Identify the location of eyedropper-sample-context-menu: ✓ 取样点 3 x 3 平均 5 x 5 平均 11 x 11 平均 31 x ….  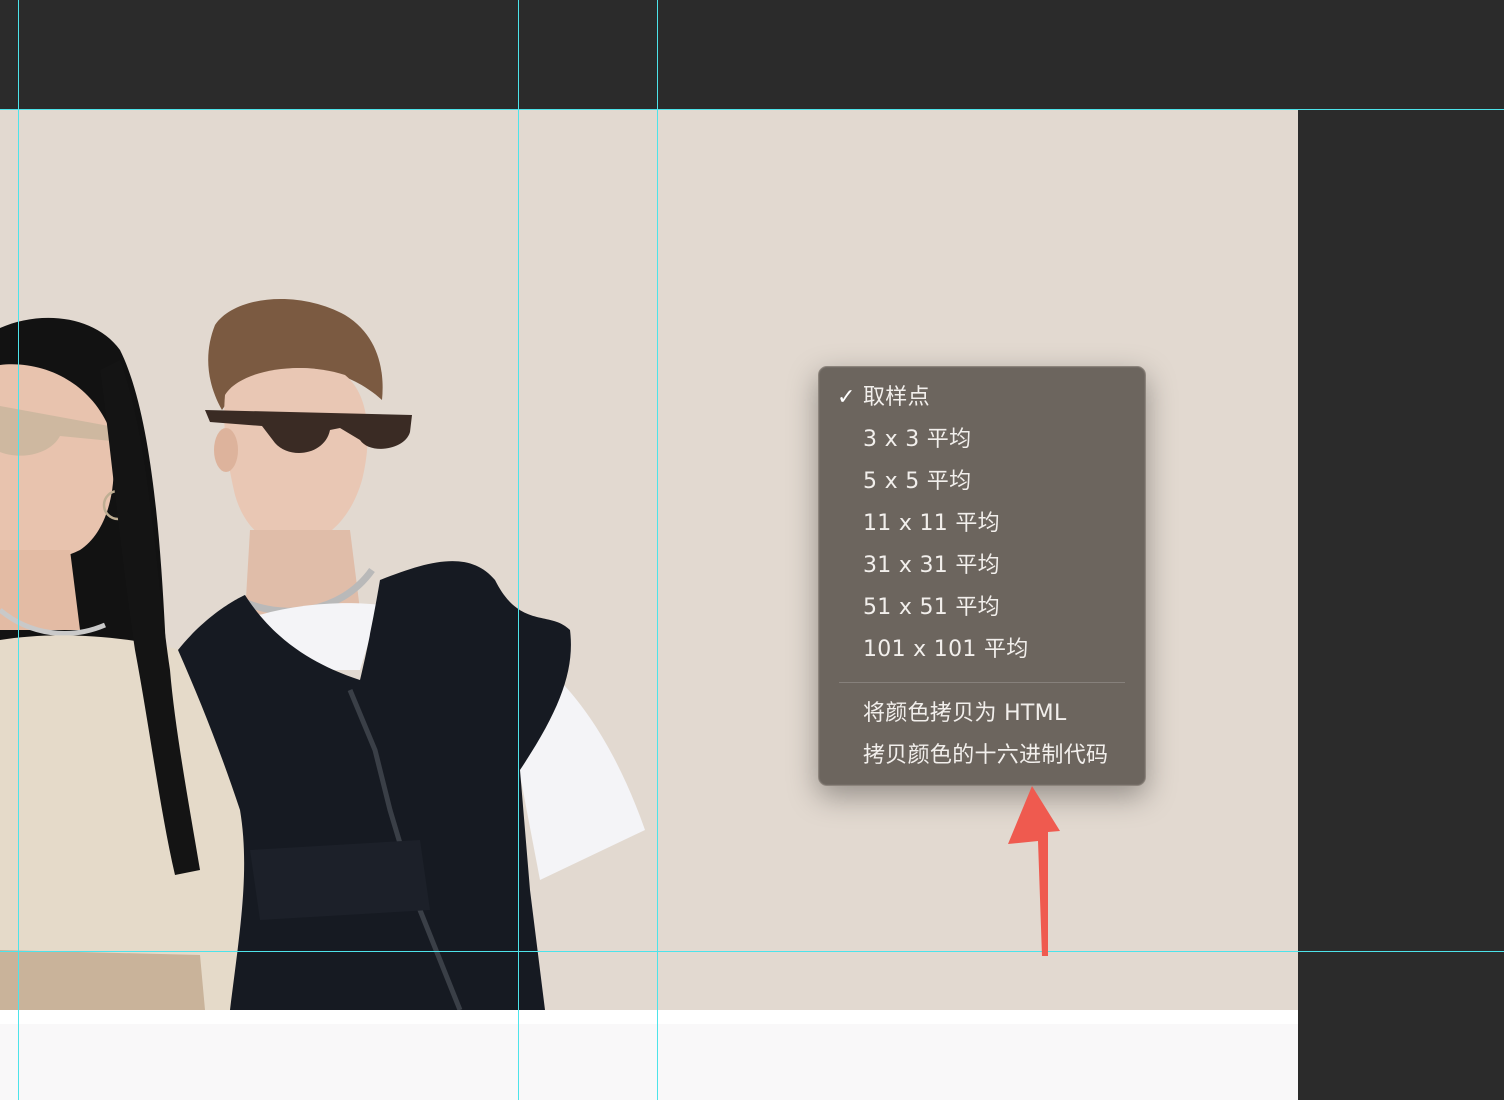
(982, 576).